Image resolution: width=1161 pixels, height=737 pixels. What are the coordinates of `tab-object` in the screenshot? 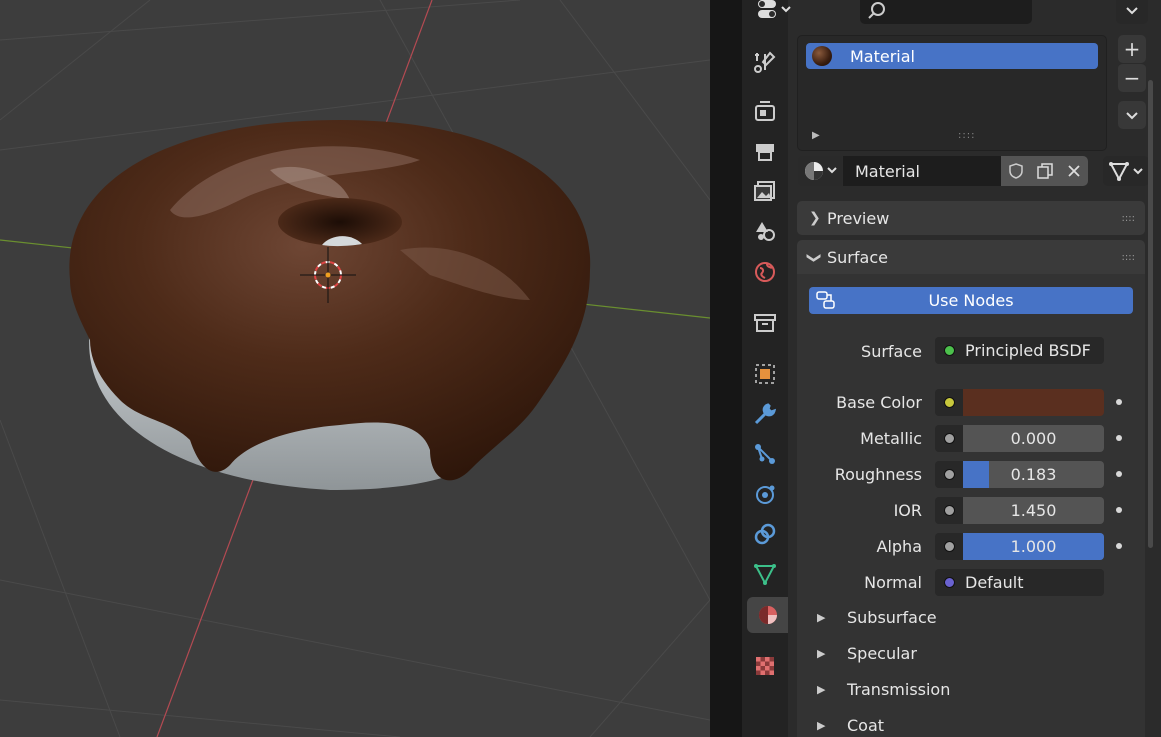 It's located at (765, 374).